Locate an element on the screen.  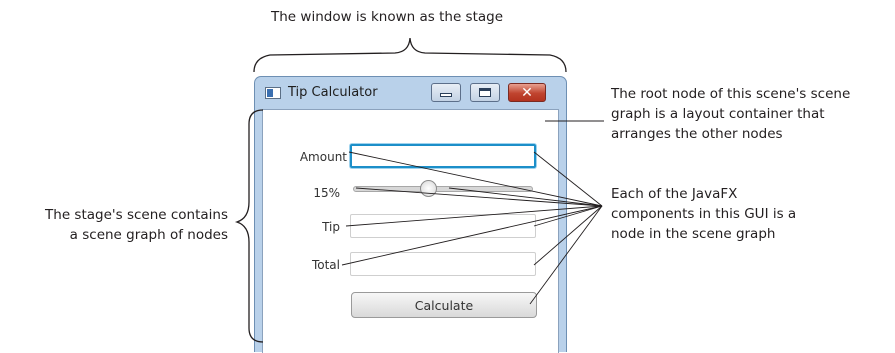
components-line-3: node in the scene graph is located at coordinates (693, 234).